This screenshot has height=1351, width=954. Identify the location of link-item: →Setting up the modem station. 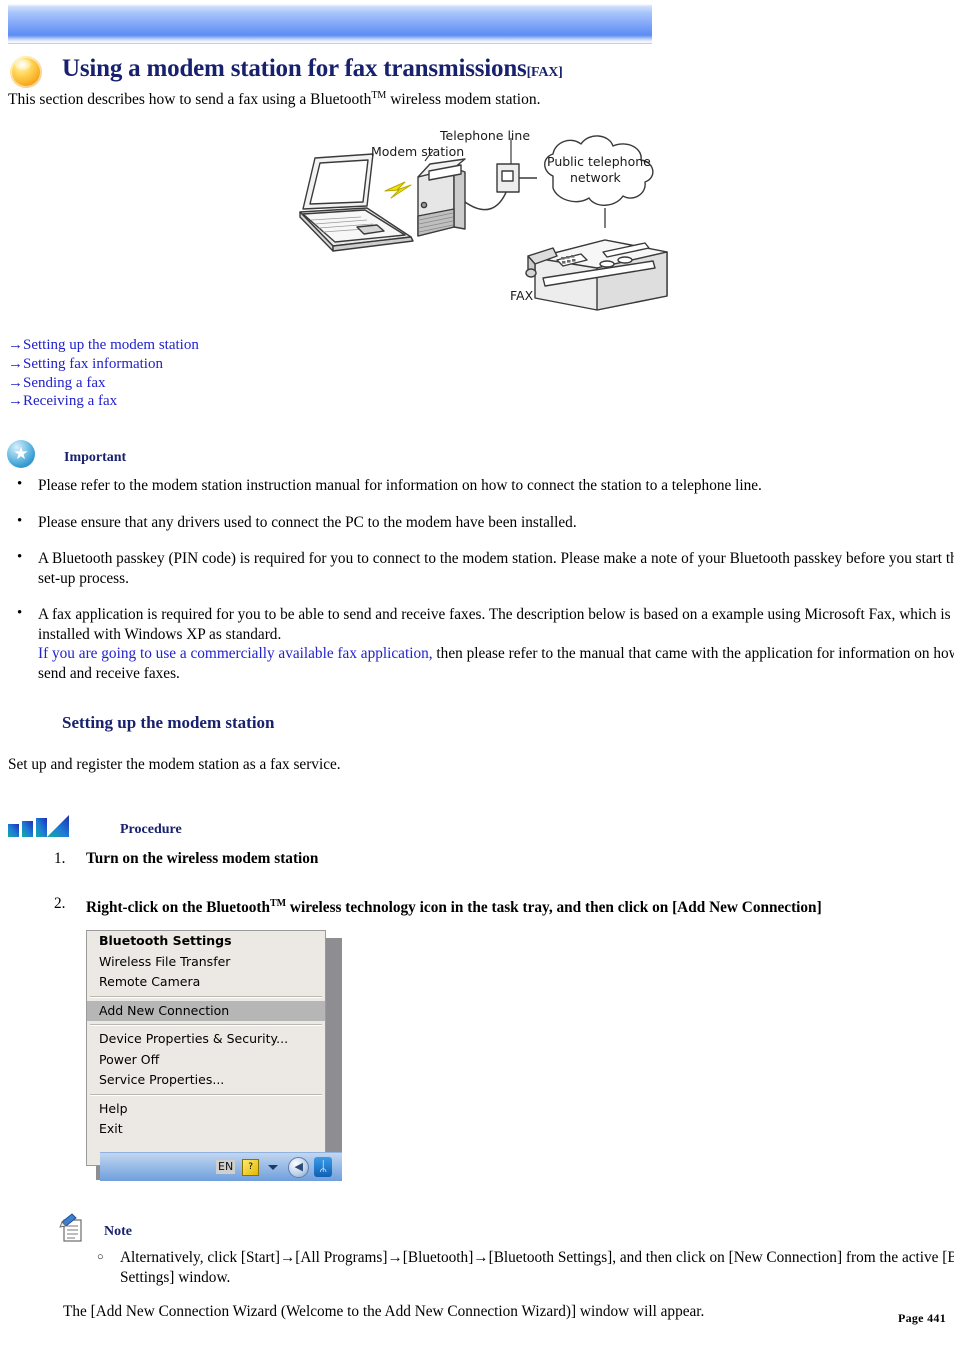
(218, 345).